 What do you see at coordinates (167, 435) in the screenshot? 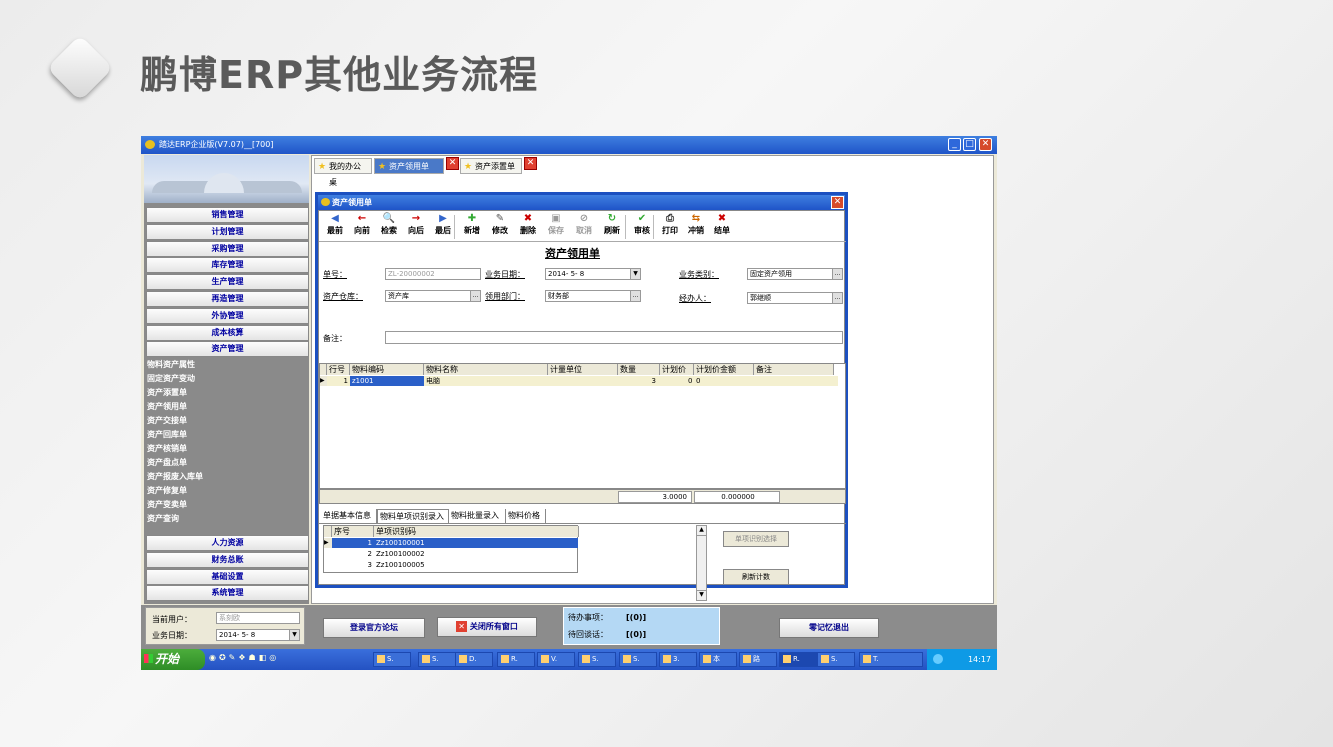
I see `sidebar-sub-item: 资产回库单` at bounding box center [167, 435].